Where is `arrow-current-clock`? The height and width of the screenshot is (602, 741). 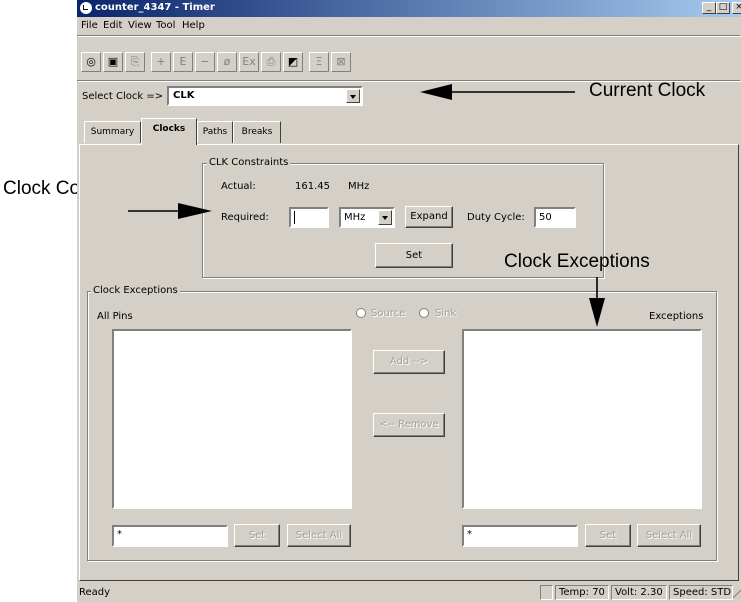 arrow-current-clock is located at coordinates (497, 92).